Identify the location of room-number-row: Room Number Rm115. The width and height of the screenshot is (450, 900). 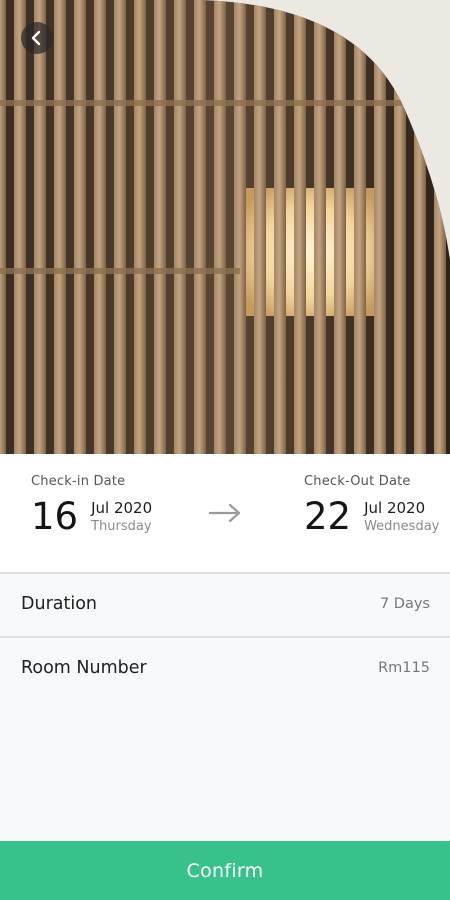
(225, 669).